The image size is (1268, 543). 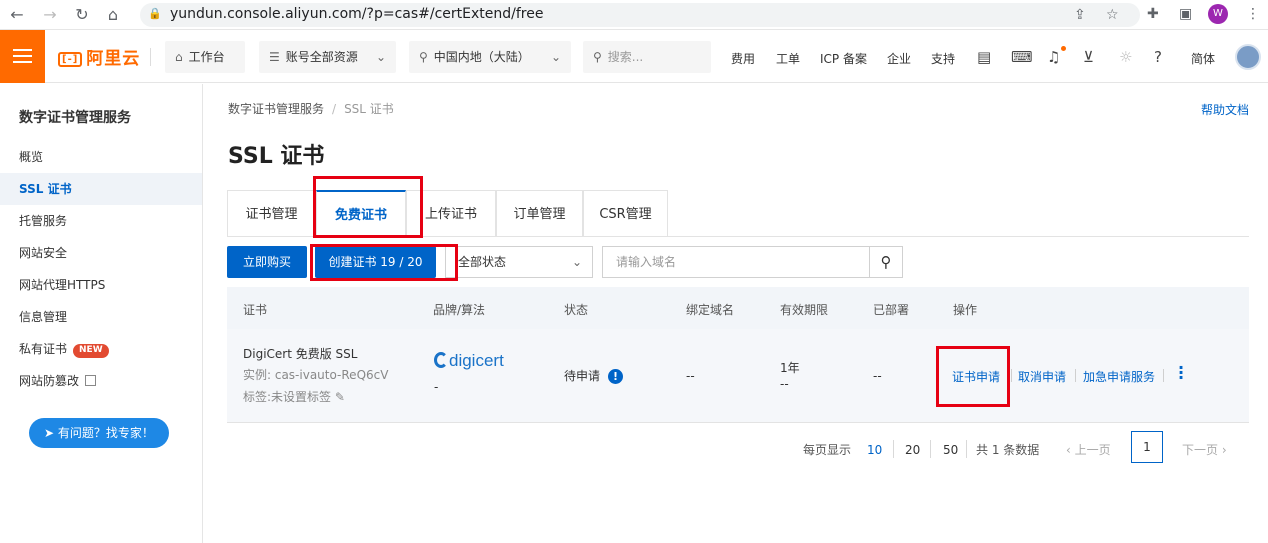 I want to click on nav-link-tickets: 工单, so click(x=788, y=58).